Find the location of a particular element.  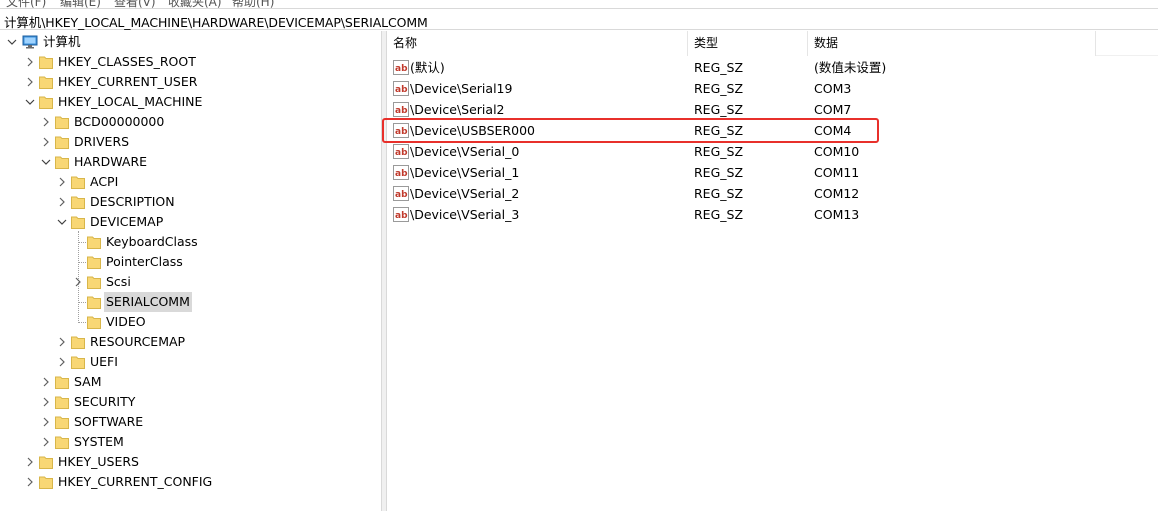

column-header-type: 类型 is located at coordinates (748, 43).